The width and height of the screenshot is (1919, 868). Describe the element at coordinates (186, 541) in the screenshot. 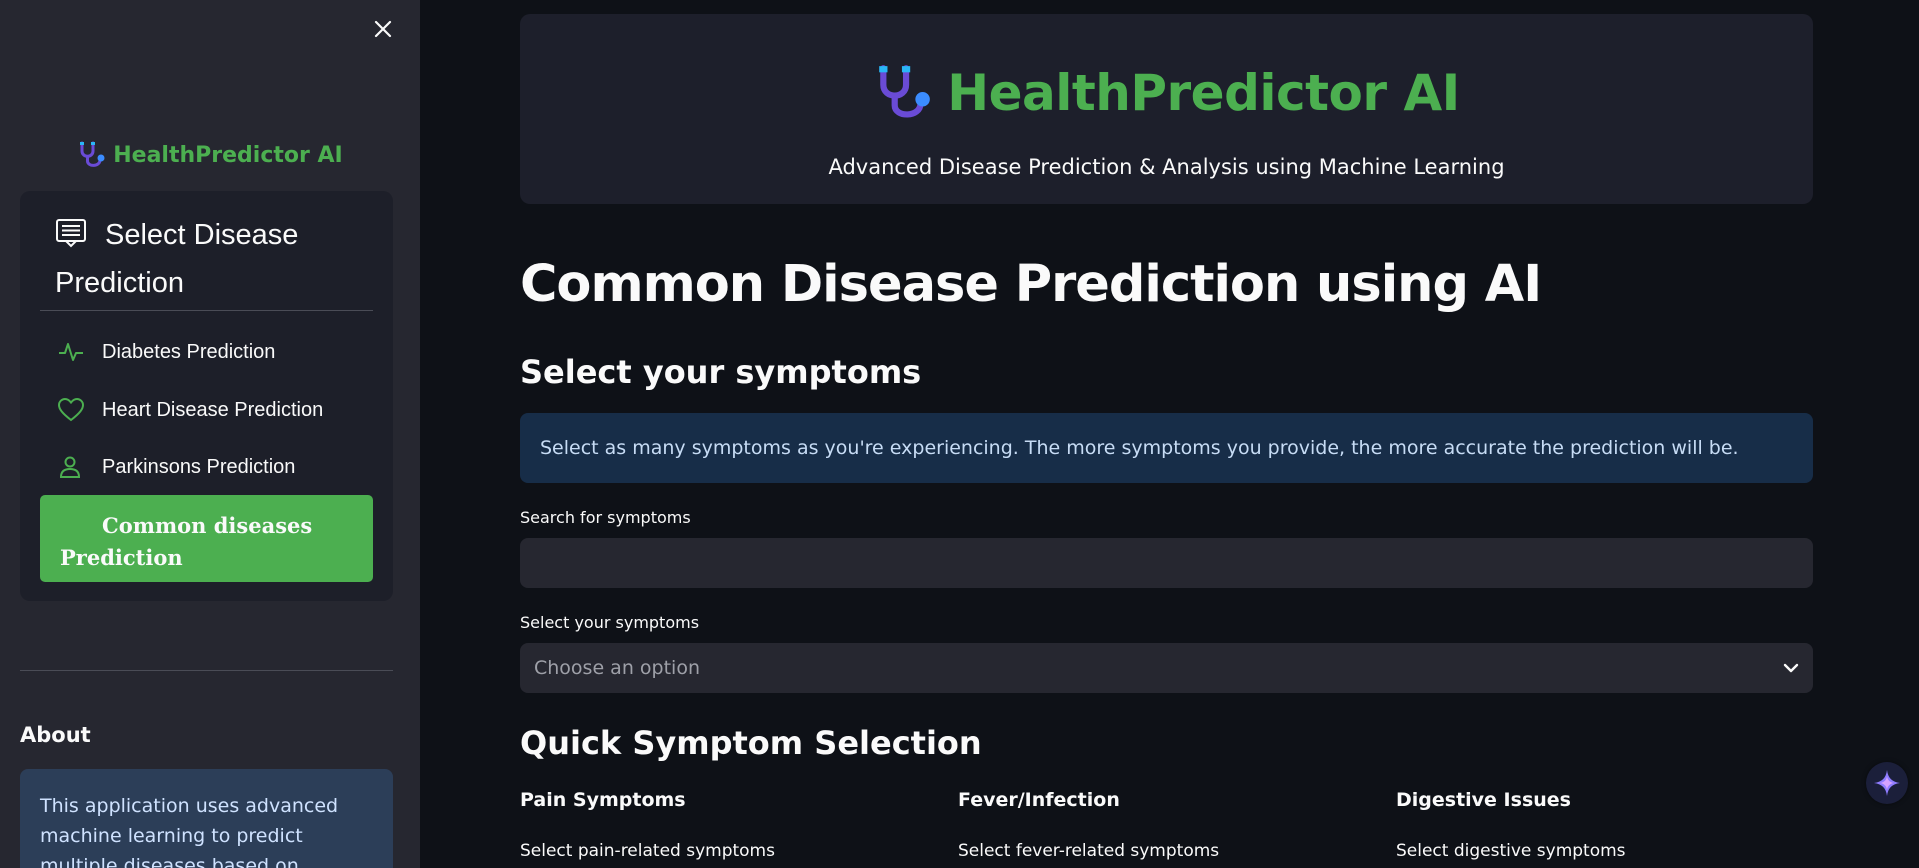

I see `menu-item-label: Common diseases Prediction` at that location.